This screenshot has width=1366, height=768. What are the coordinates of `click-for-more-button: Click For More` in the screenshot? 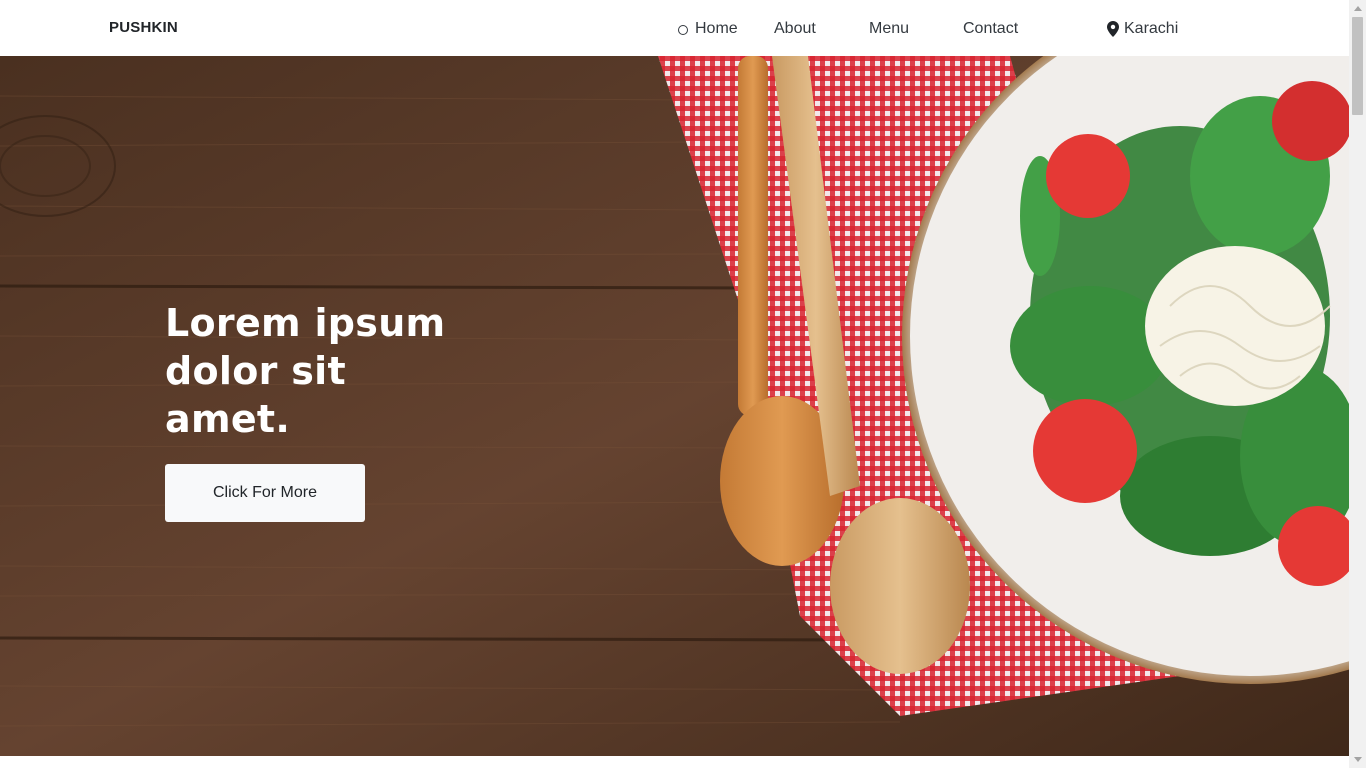 It's located at (265, 493).